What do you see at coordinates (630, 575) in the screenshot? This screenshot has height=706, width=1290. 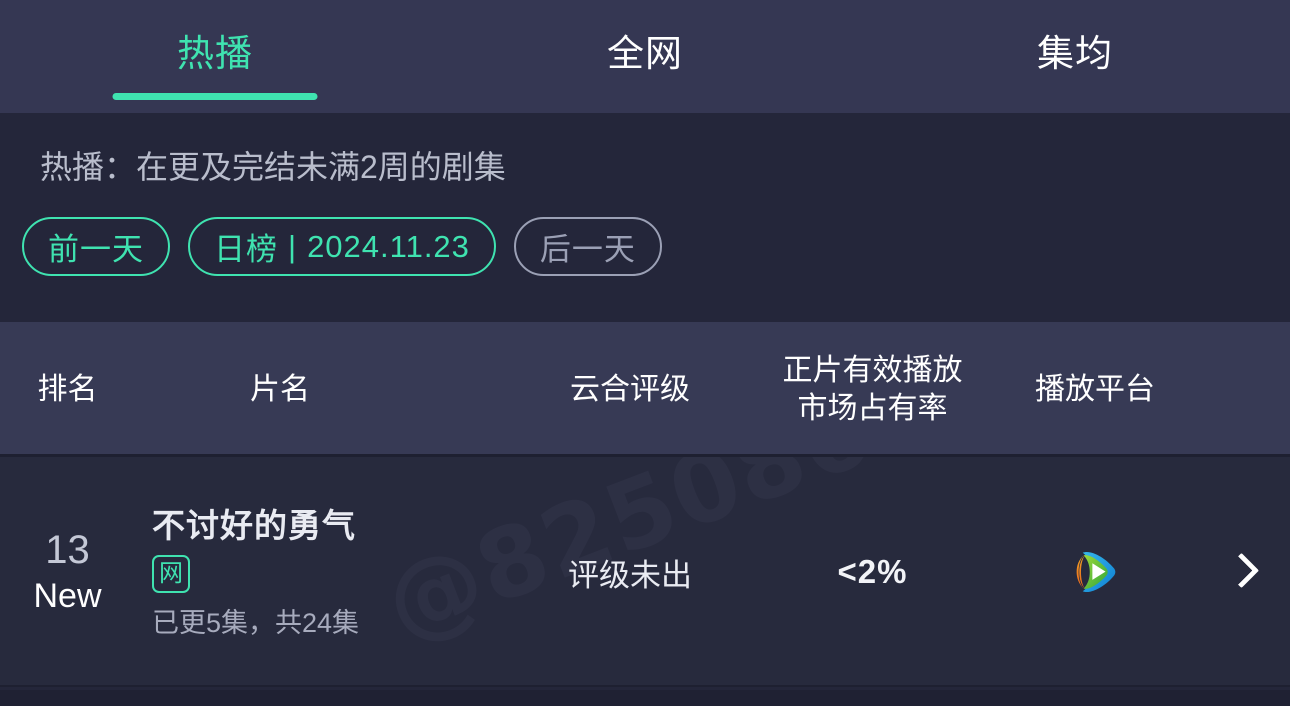 I see `rating-cell: 评级未出` at bounding box center [630, 575].